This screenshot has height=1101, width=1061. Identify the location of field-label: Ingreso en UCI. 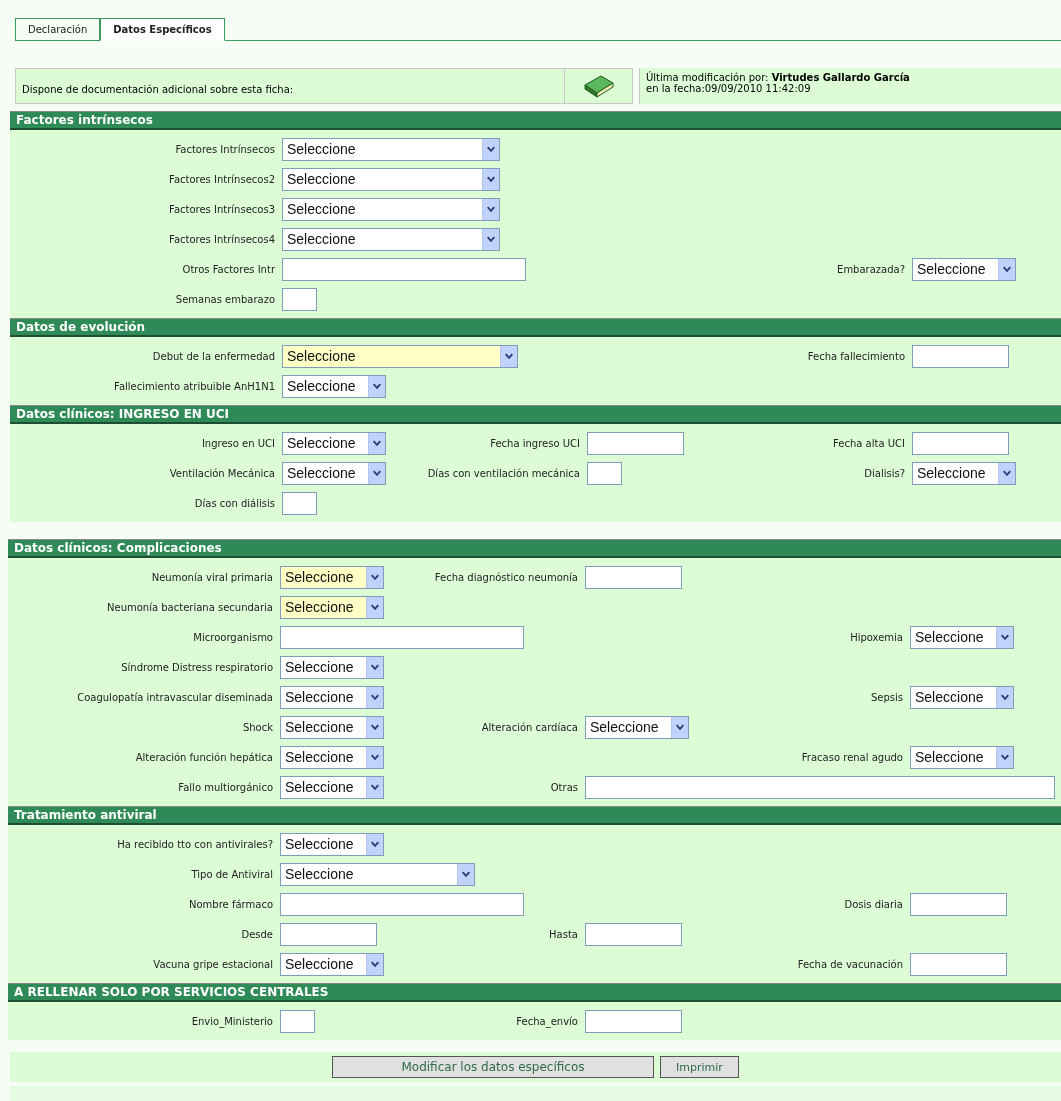
(237, 443).